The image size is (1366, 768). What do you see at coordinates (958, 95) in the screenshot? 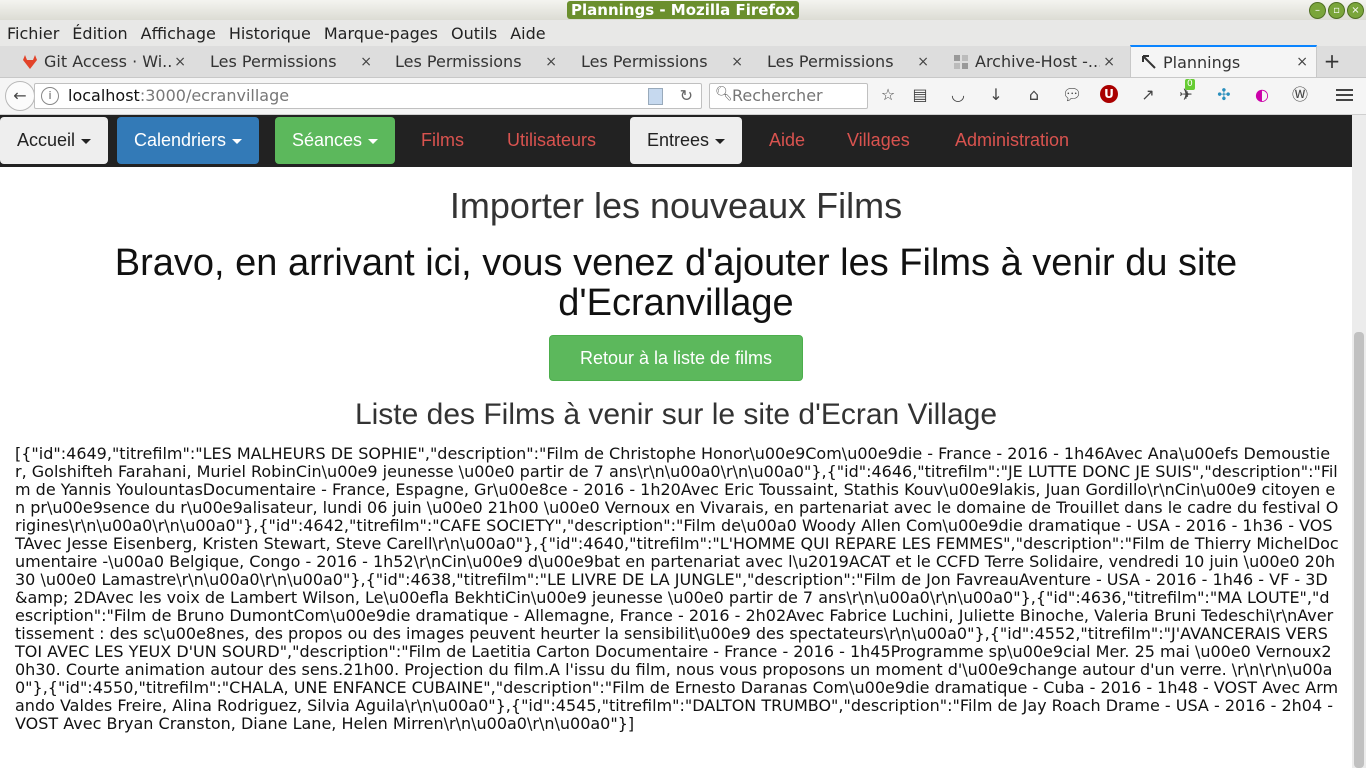
I see `pocket-icon: ◡` at bounding box center [958, 95].